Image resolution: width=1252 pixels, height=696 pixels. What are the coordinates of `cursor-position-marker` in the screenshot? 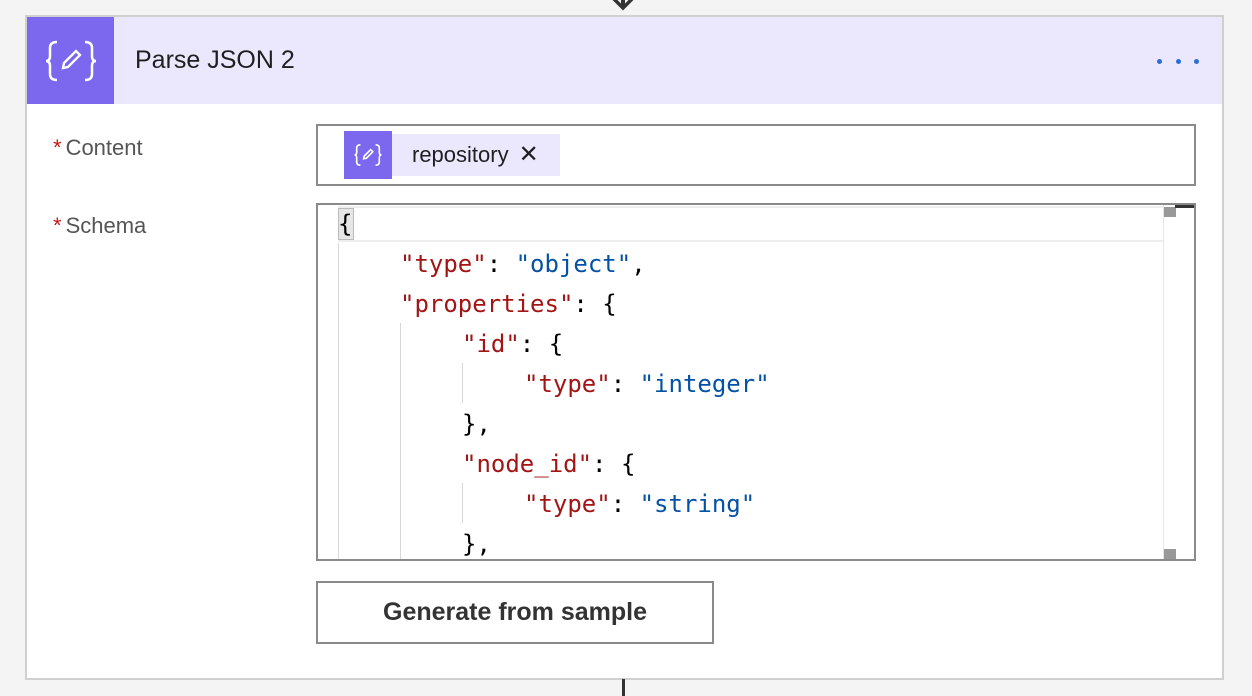 It's located at (1184, 206).